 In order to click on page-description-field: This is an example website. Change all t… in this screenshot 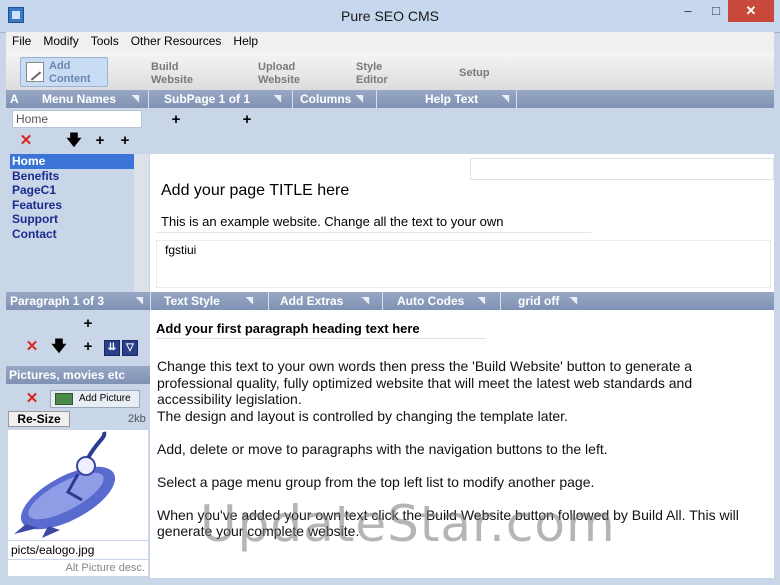, I will do `click(373, 222)`.